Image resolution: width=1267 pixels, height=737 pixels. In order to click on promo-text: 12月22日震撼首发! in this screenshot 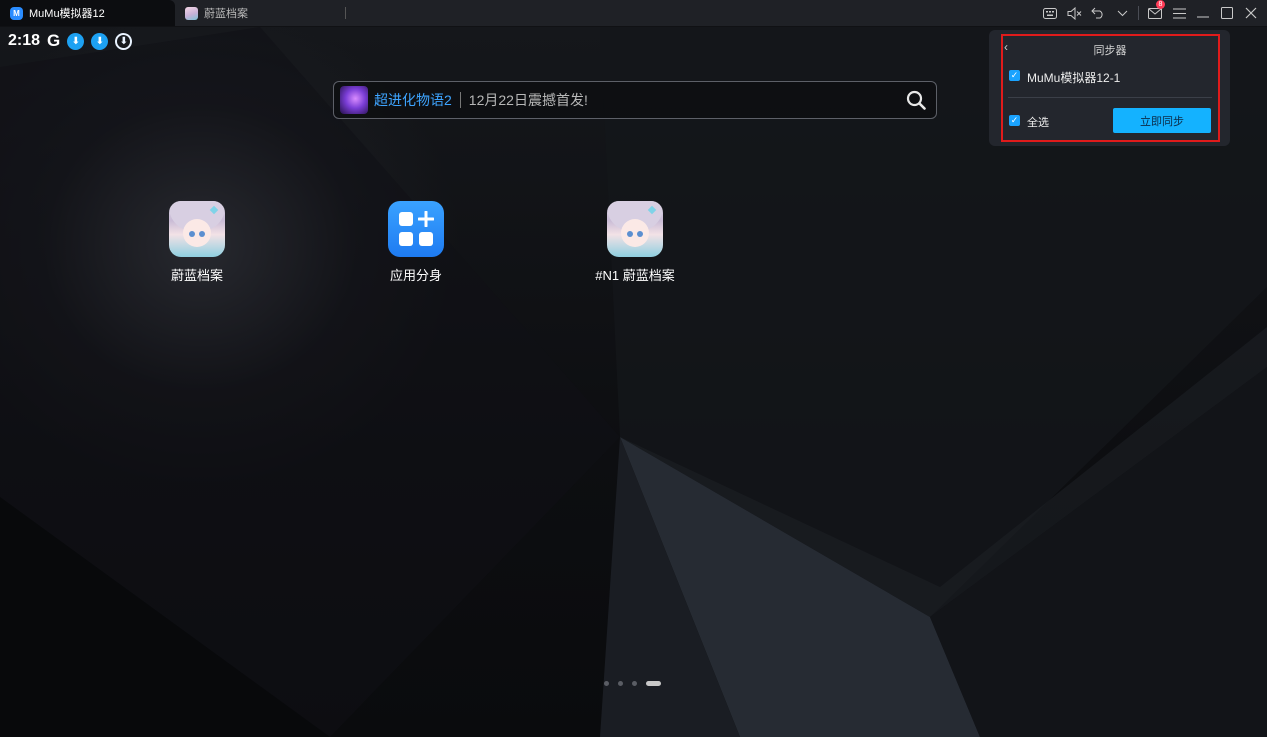, I will do `click(528, 100)`.